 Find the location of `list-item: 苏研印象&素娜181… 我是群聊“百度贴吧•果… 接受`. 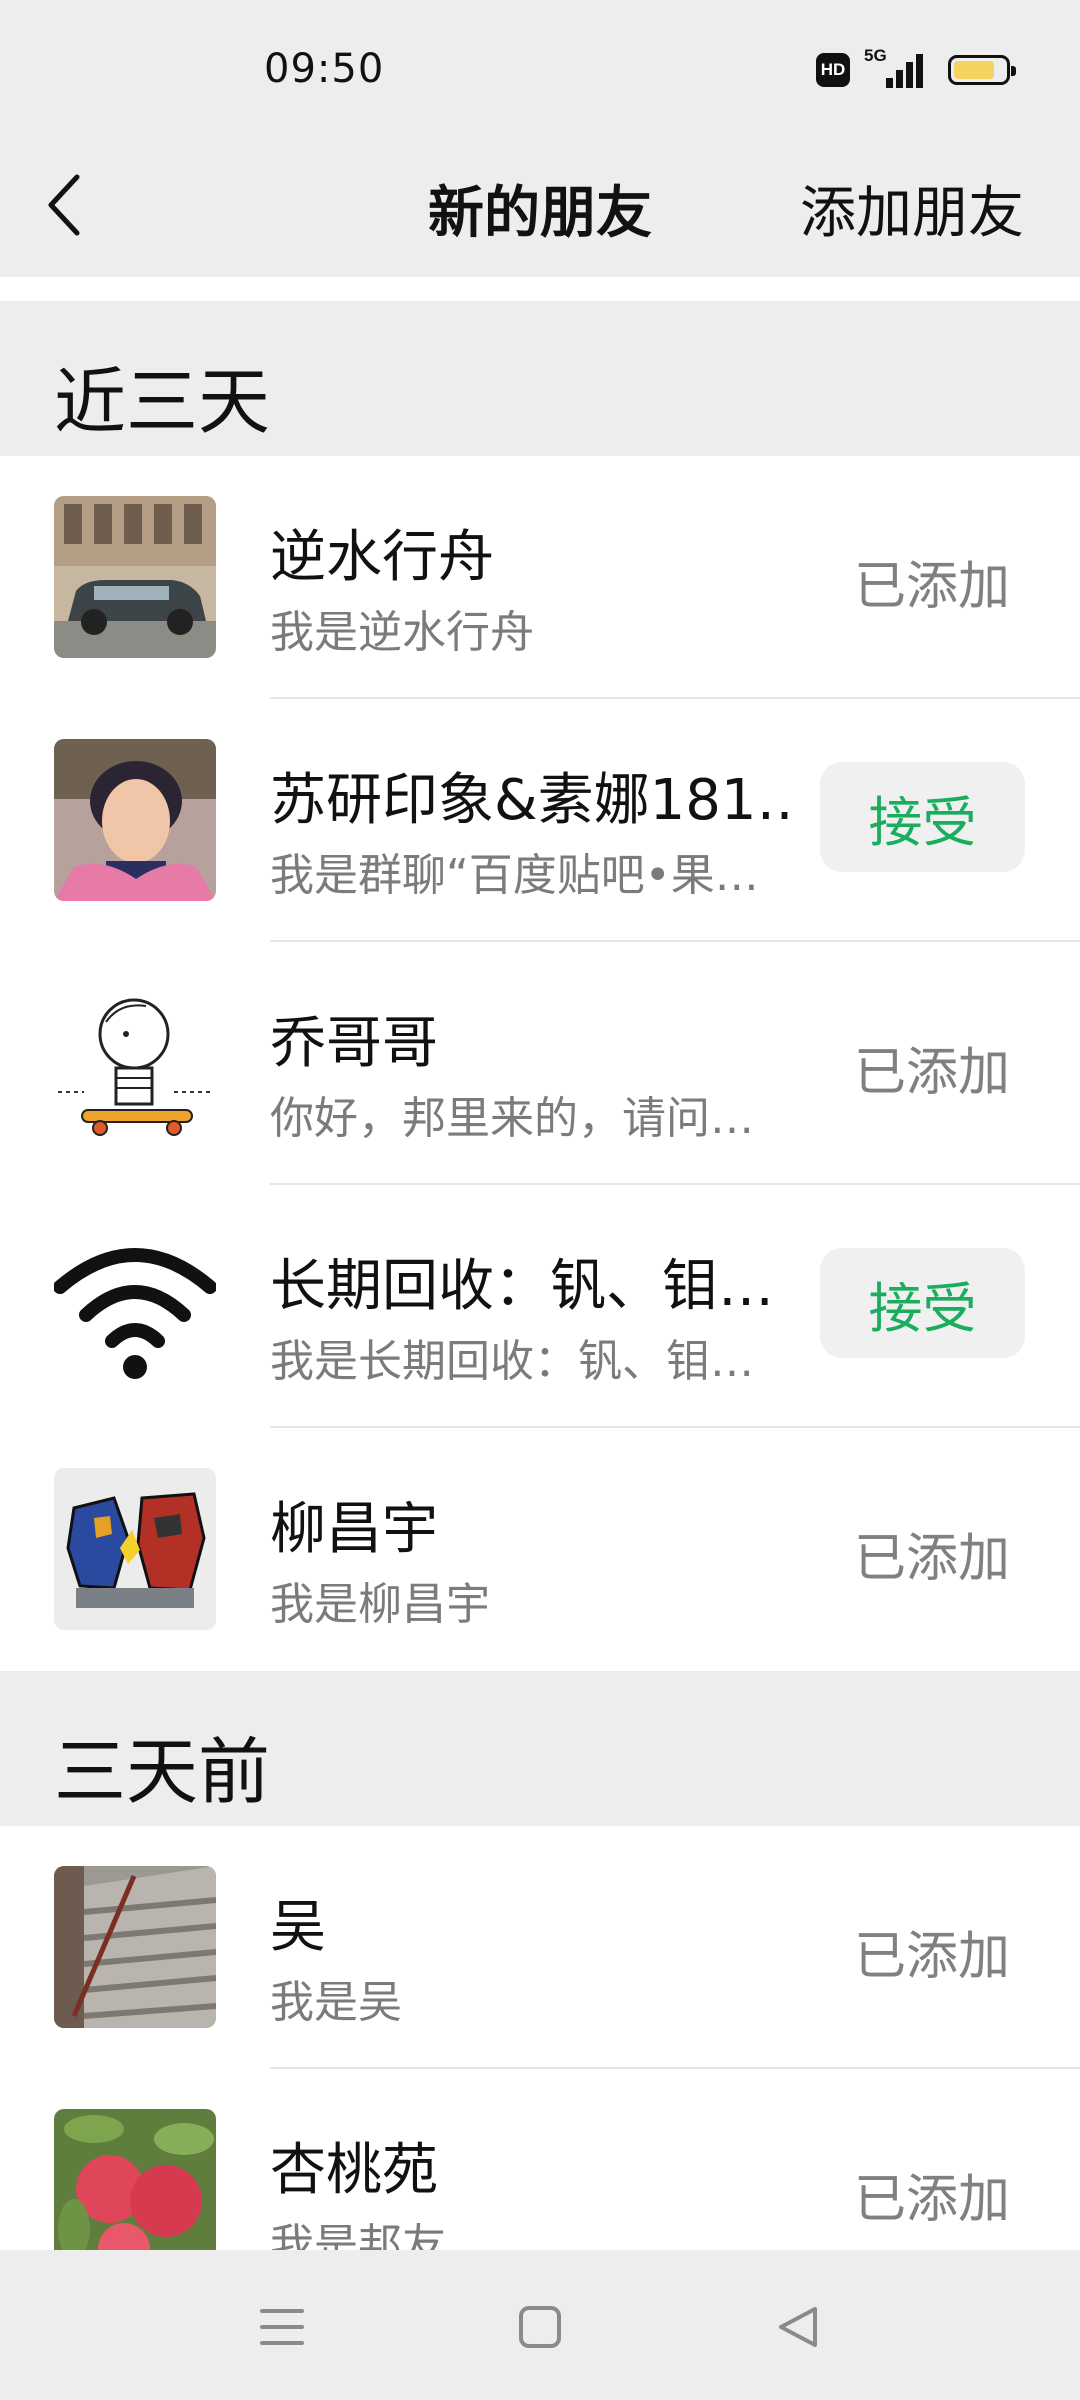

list-item: 苏研印象&素娜181… 我是群聊“百度贴吧•果… 接受 is located at coordinates (540, 820).